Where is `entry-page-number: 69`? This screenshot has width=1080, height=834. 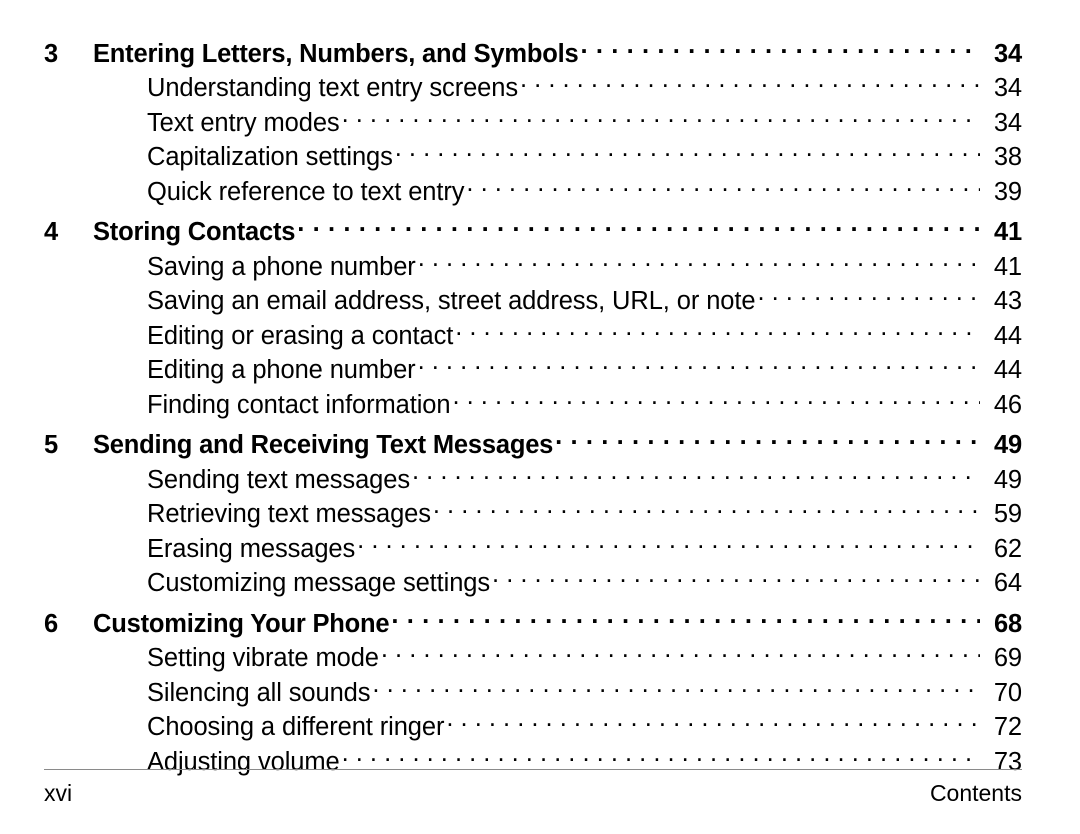 entry-page-number: 69 is located at coordinates (1007, 658).